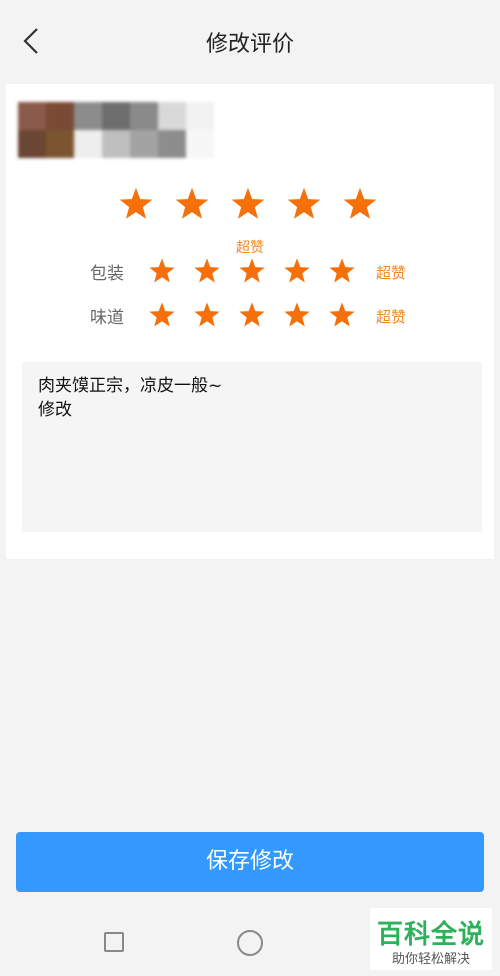 Image resolution: width=500 pixels, height=976 pixels. I want to click on save-changes-button: 保存修改, so click(250, 862).